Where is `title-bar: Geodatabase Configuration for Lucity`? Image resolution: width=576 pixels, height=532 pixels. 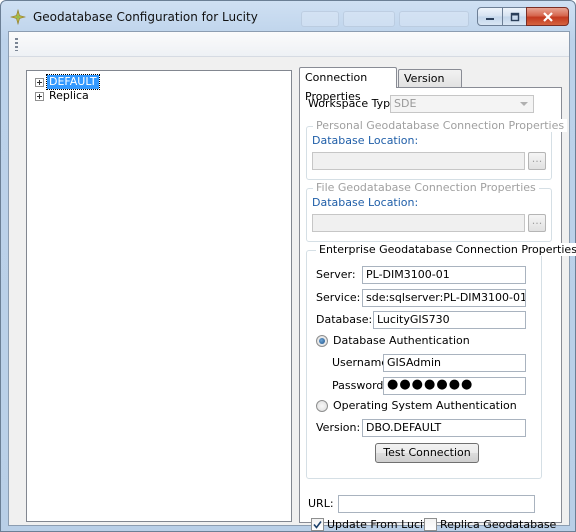
title-bar: Geodatabase Configuration for Lucity is located at coordinates (288, 16).